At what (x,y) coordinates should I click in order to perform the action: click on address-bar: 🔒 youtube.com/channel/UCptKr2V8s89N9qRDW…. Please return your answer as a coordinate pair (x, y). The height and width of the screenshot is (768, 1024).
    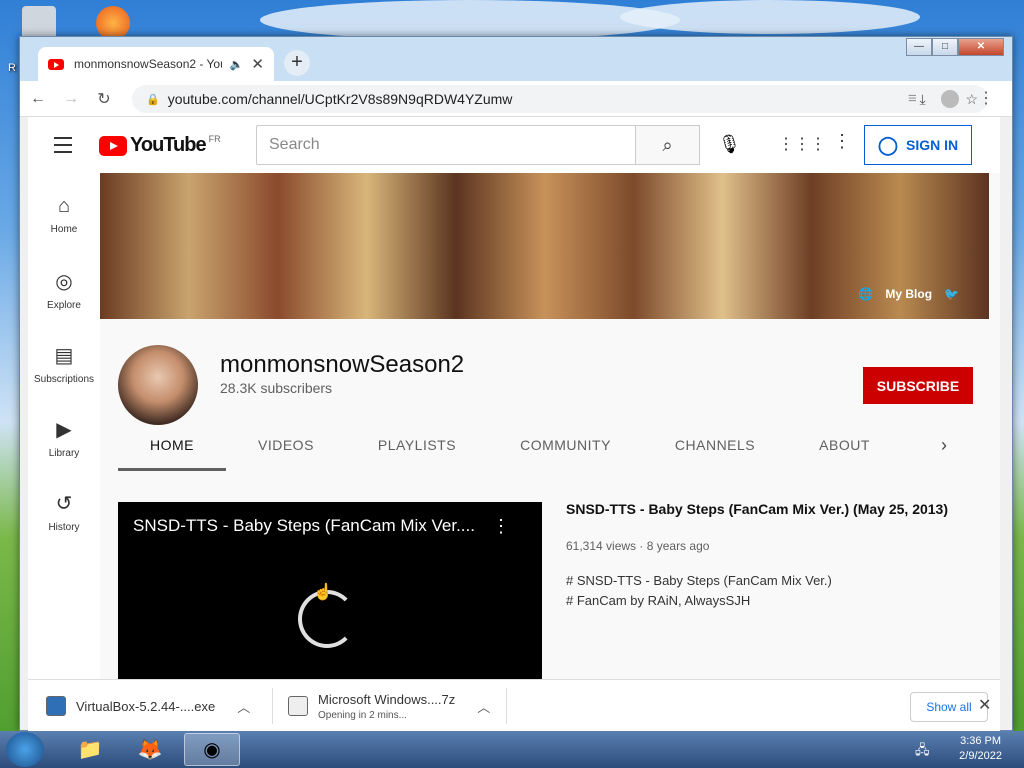
    Looking at the image, I should click on (560, 99).